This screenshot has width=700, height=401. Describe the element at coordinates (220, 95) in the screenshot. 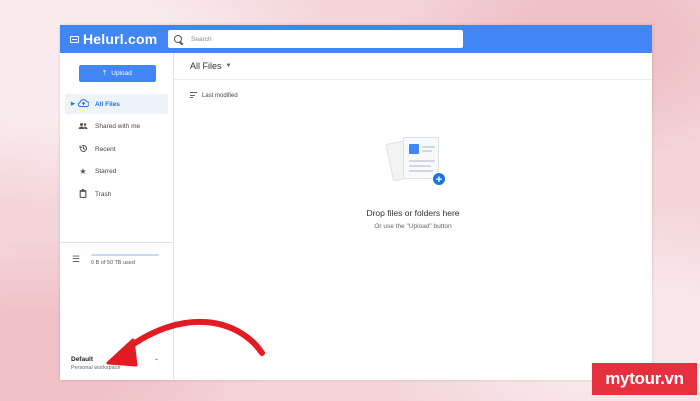

I see `sort-label: Last modified` at that location.